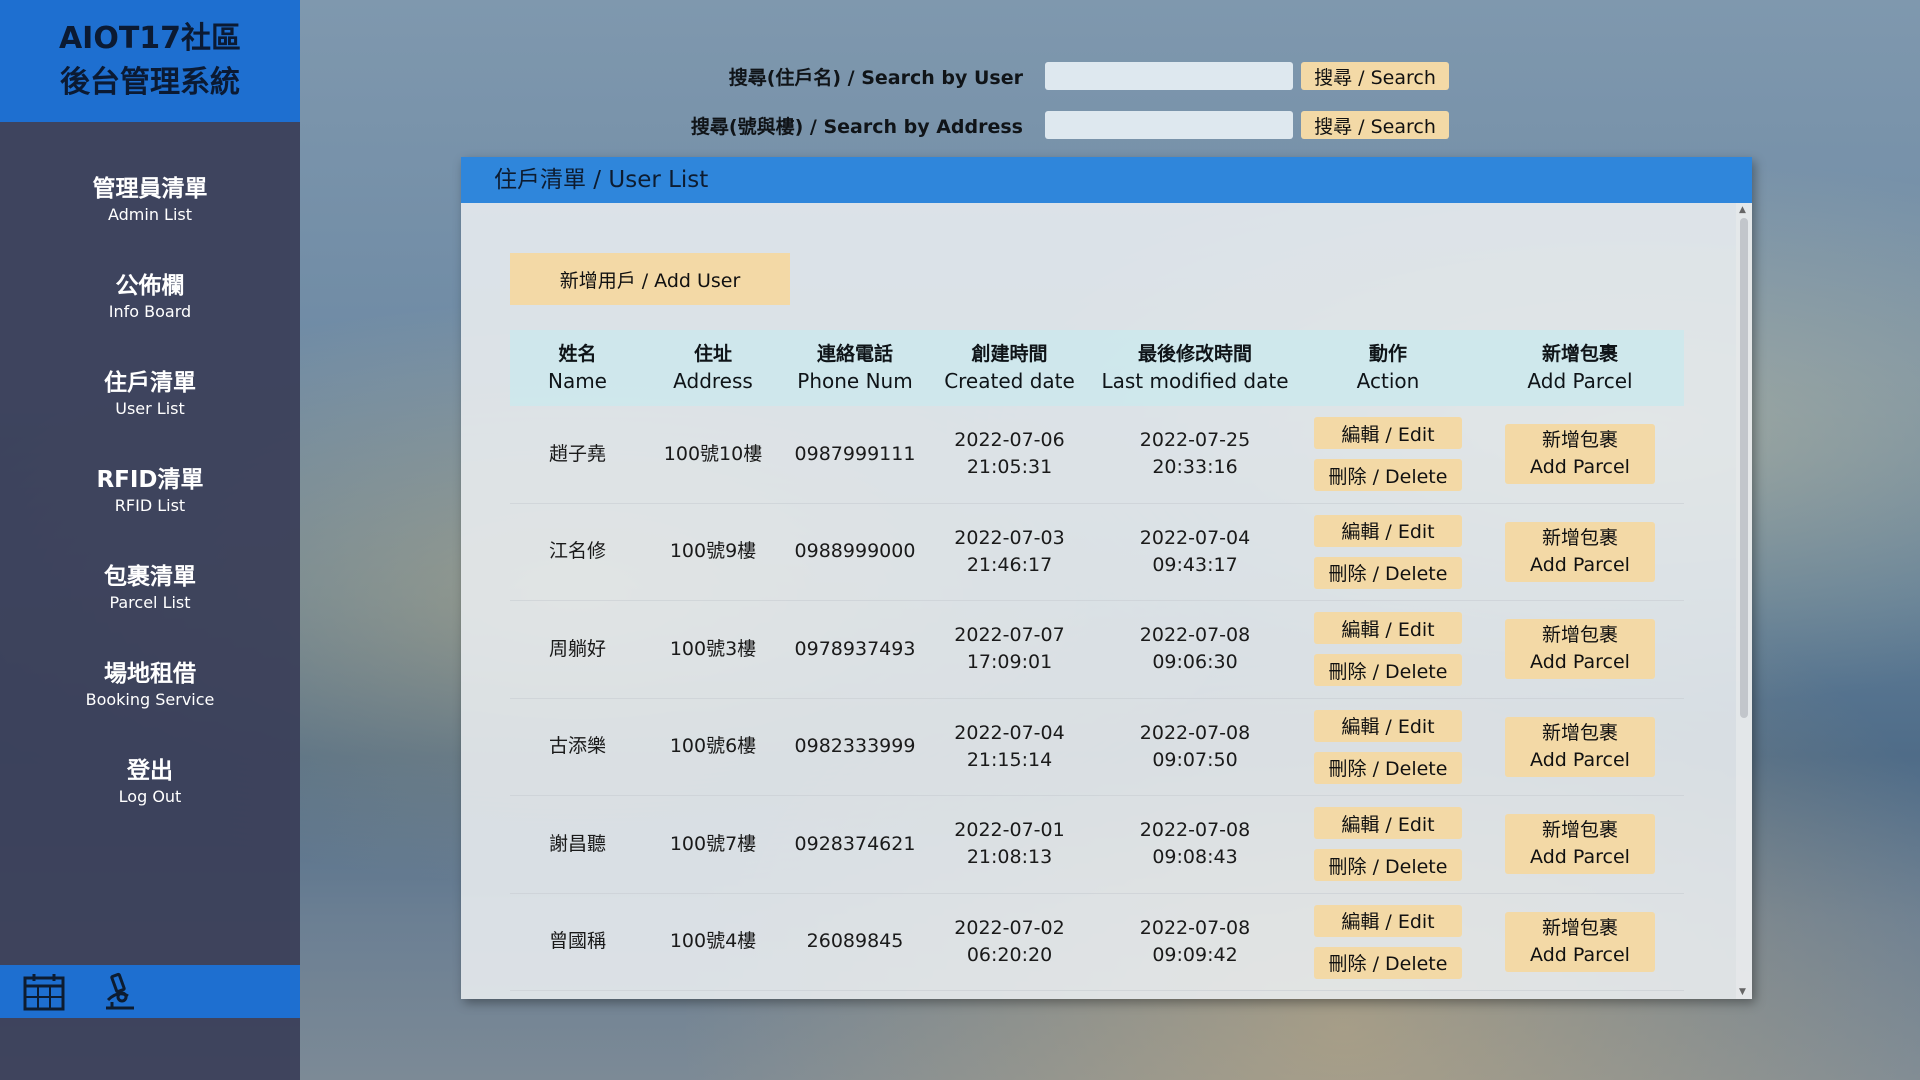 This screenshot has width=1920, height=1080. What do you see at coordinates (855, 453) in the screenshot?
I see `cell-phone: 0987999111` at bounding box center [855, 453].